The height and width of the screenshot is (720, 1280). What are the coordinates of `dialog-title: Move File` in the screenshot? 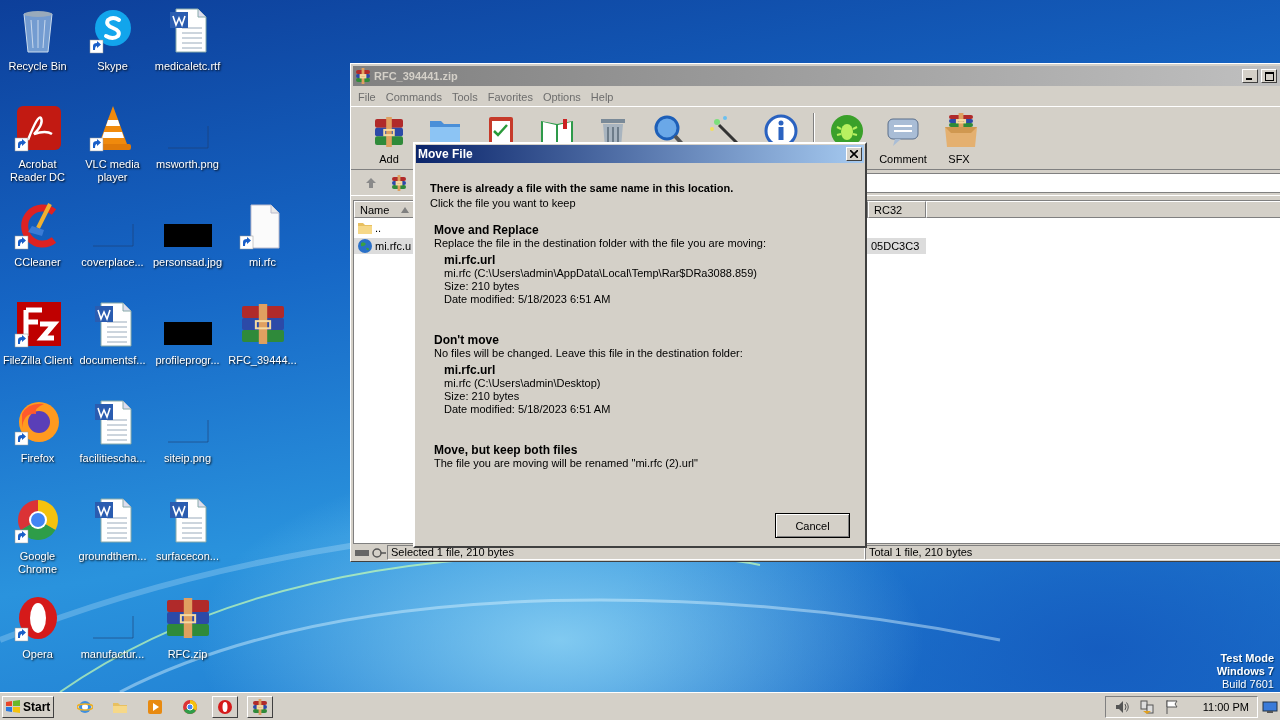 It's located at (445, 154).